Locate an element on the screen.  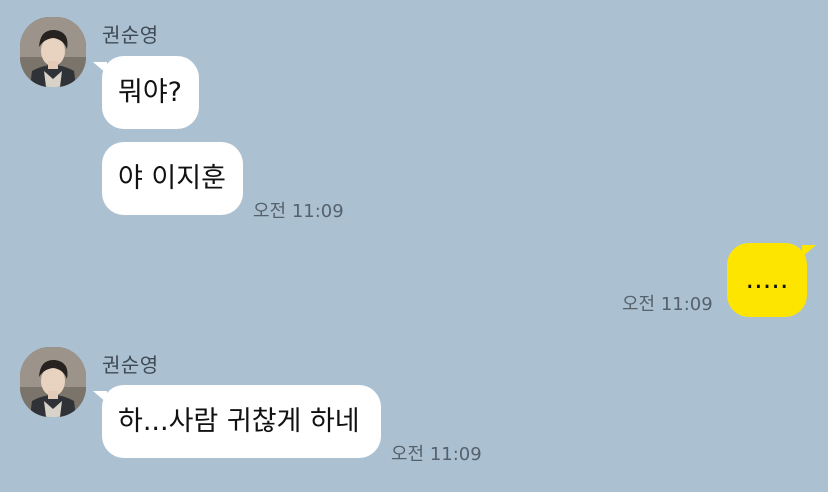
message-bubble: 뭐야? is located at coordinates (146, 92).